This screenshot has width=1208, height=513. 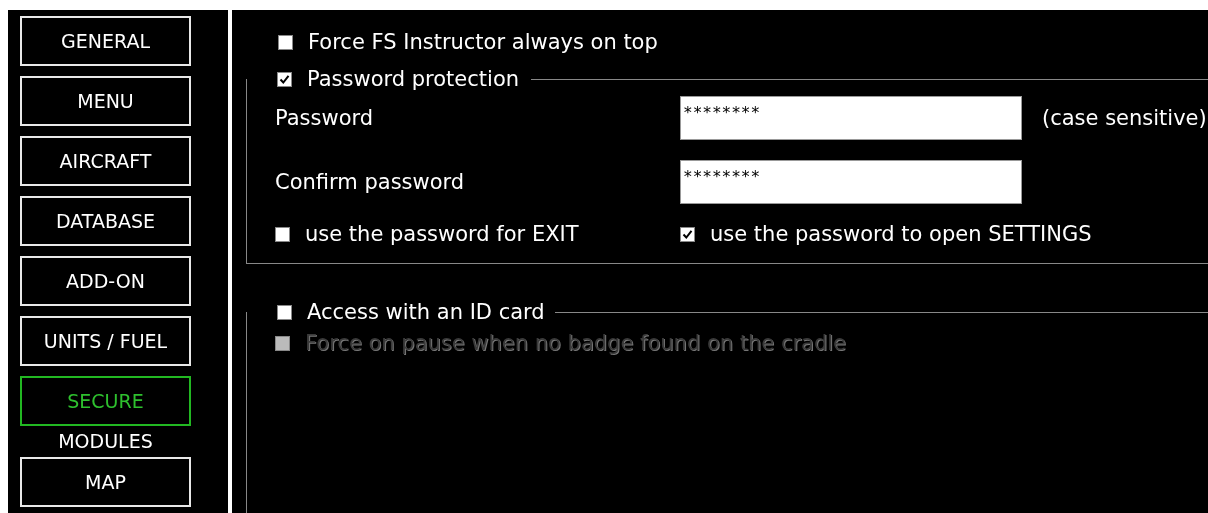 I want to click on sidebar-button: MENU, so click(x=105, y=101).